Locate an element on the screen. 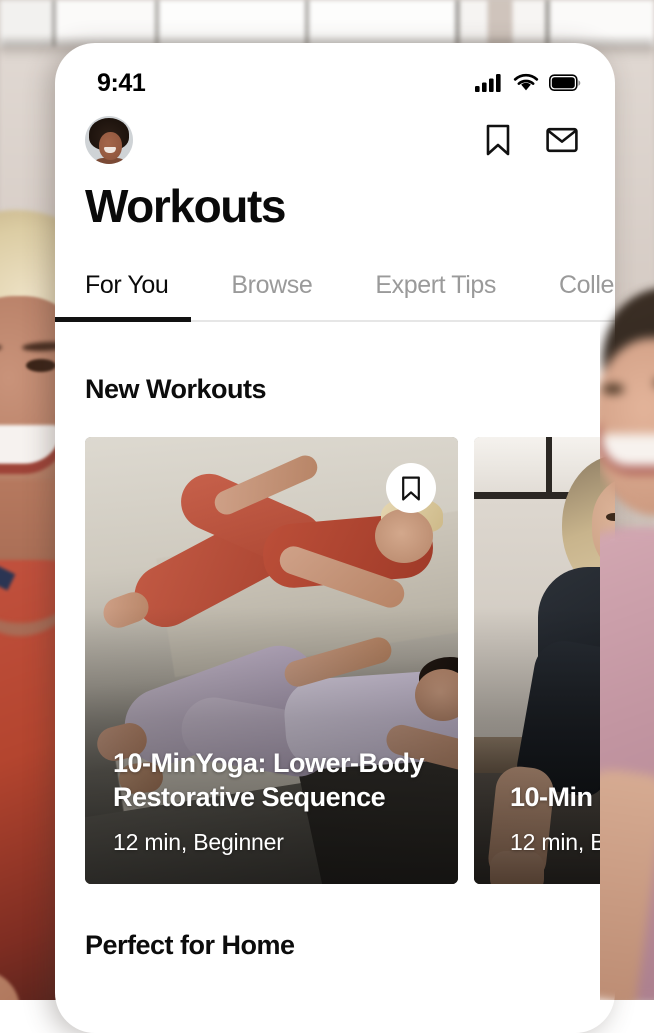 The width and height of the screenshot is (654, 1033). foreground-person-right-overlay is located at coordinates (627, 500).